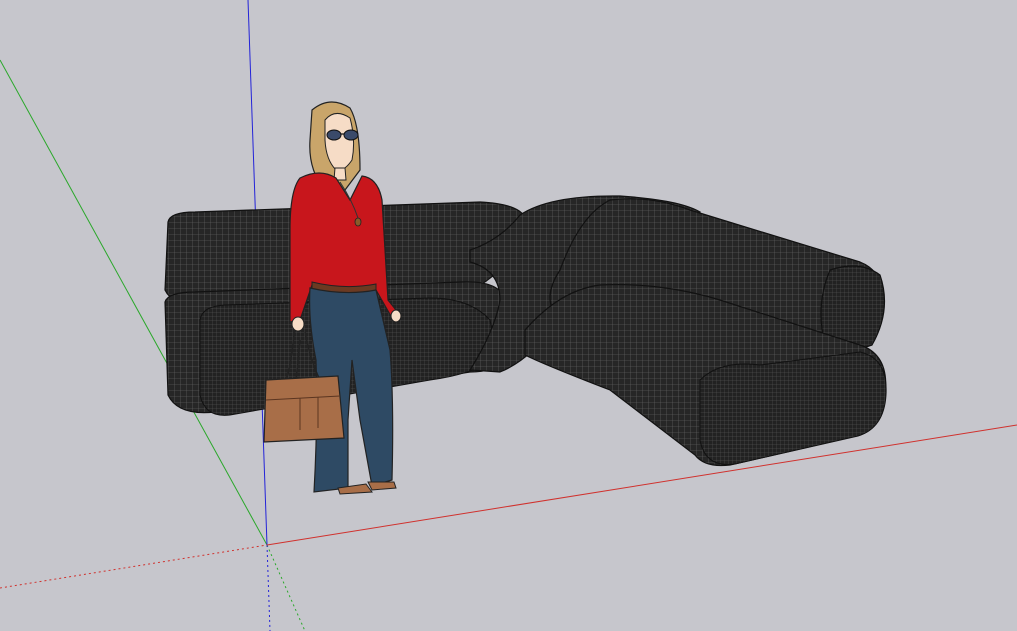  I want to click on red-axis-negative, so click(134, 566).